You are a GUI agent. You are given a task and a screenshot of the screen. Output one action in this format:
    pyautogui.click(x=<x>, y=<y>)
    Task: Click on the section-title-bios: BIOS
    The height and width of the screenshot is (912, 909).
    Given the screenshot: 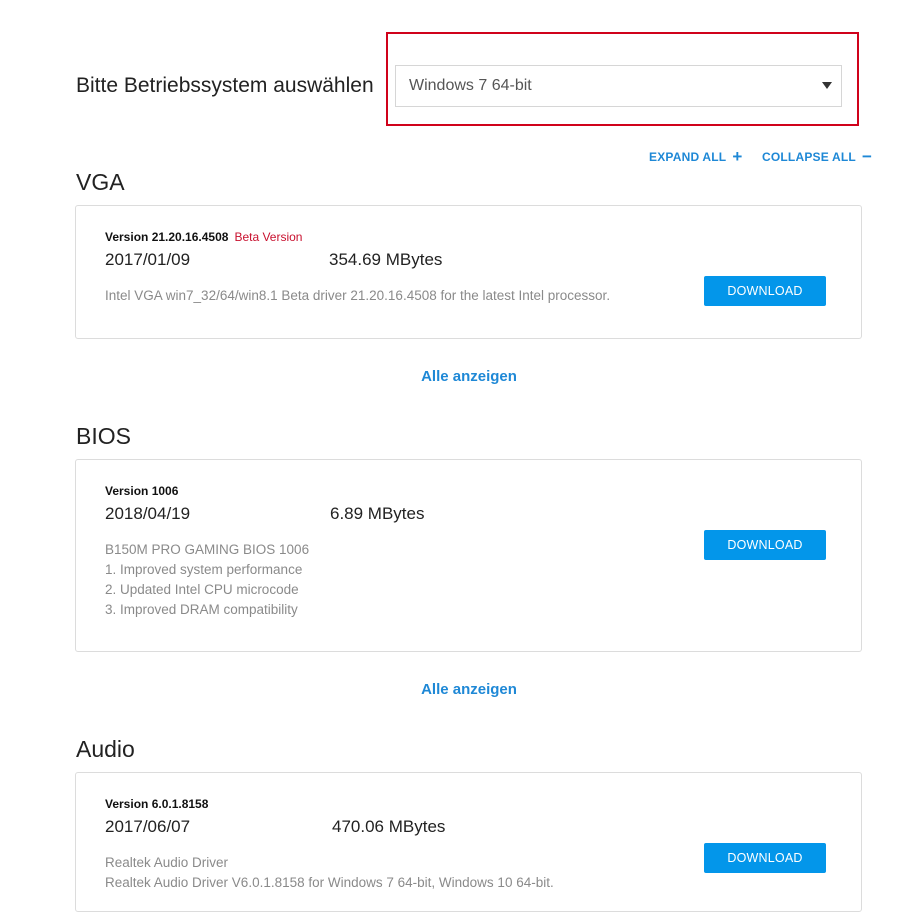 What is the action you would take?
    pyautogui.click(x=103, y=436)
    